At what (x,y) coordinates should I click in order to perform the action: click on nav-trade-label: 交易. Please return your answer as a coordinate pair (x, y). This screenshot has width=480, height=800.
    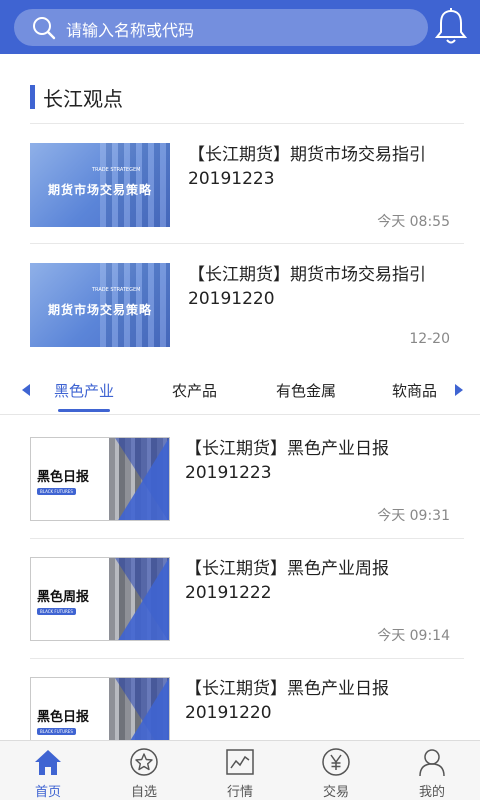
    Looking at the image, I should click on (335, 792).